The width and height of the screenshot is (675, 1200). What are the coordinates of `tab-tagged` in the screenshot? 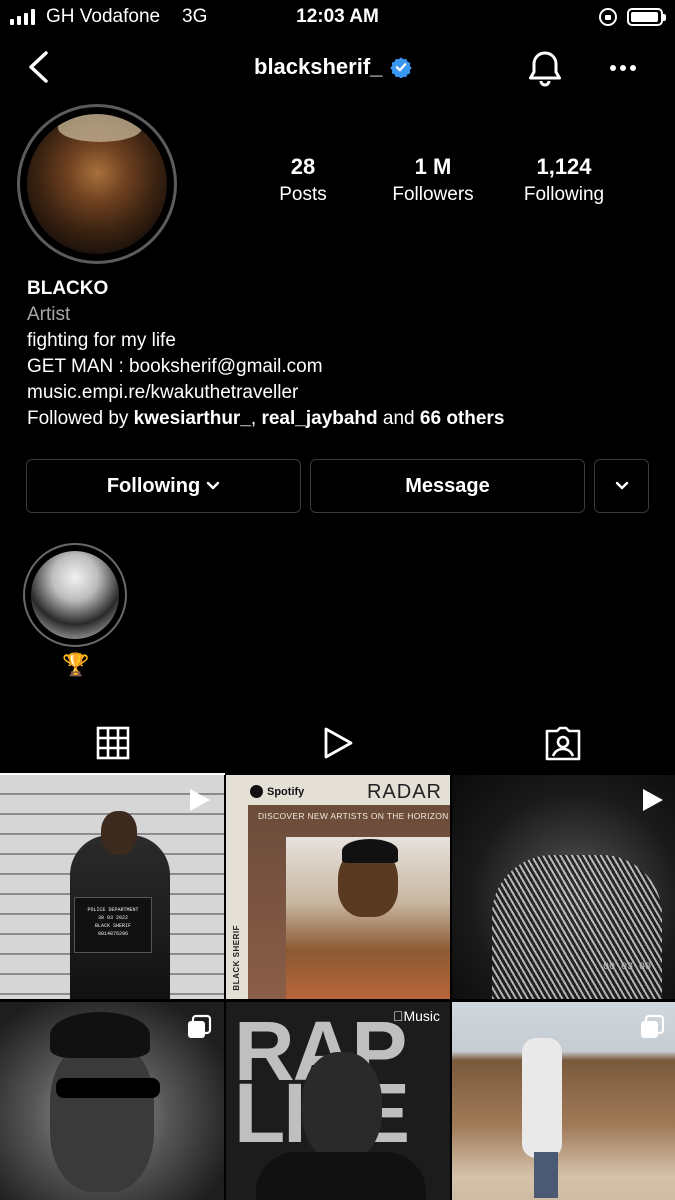 It's located at (562, 743).